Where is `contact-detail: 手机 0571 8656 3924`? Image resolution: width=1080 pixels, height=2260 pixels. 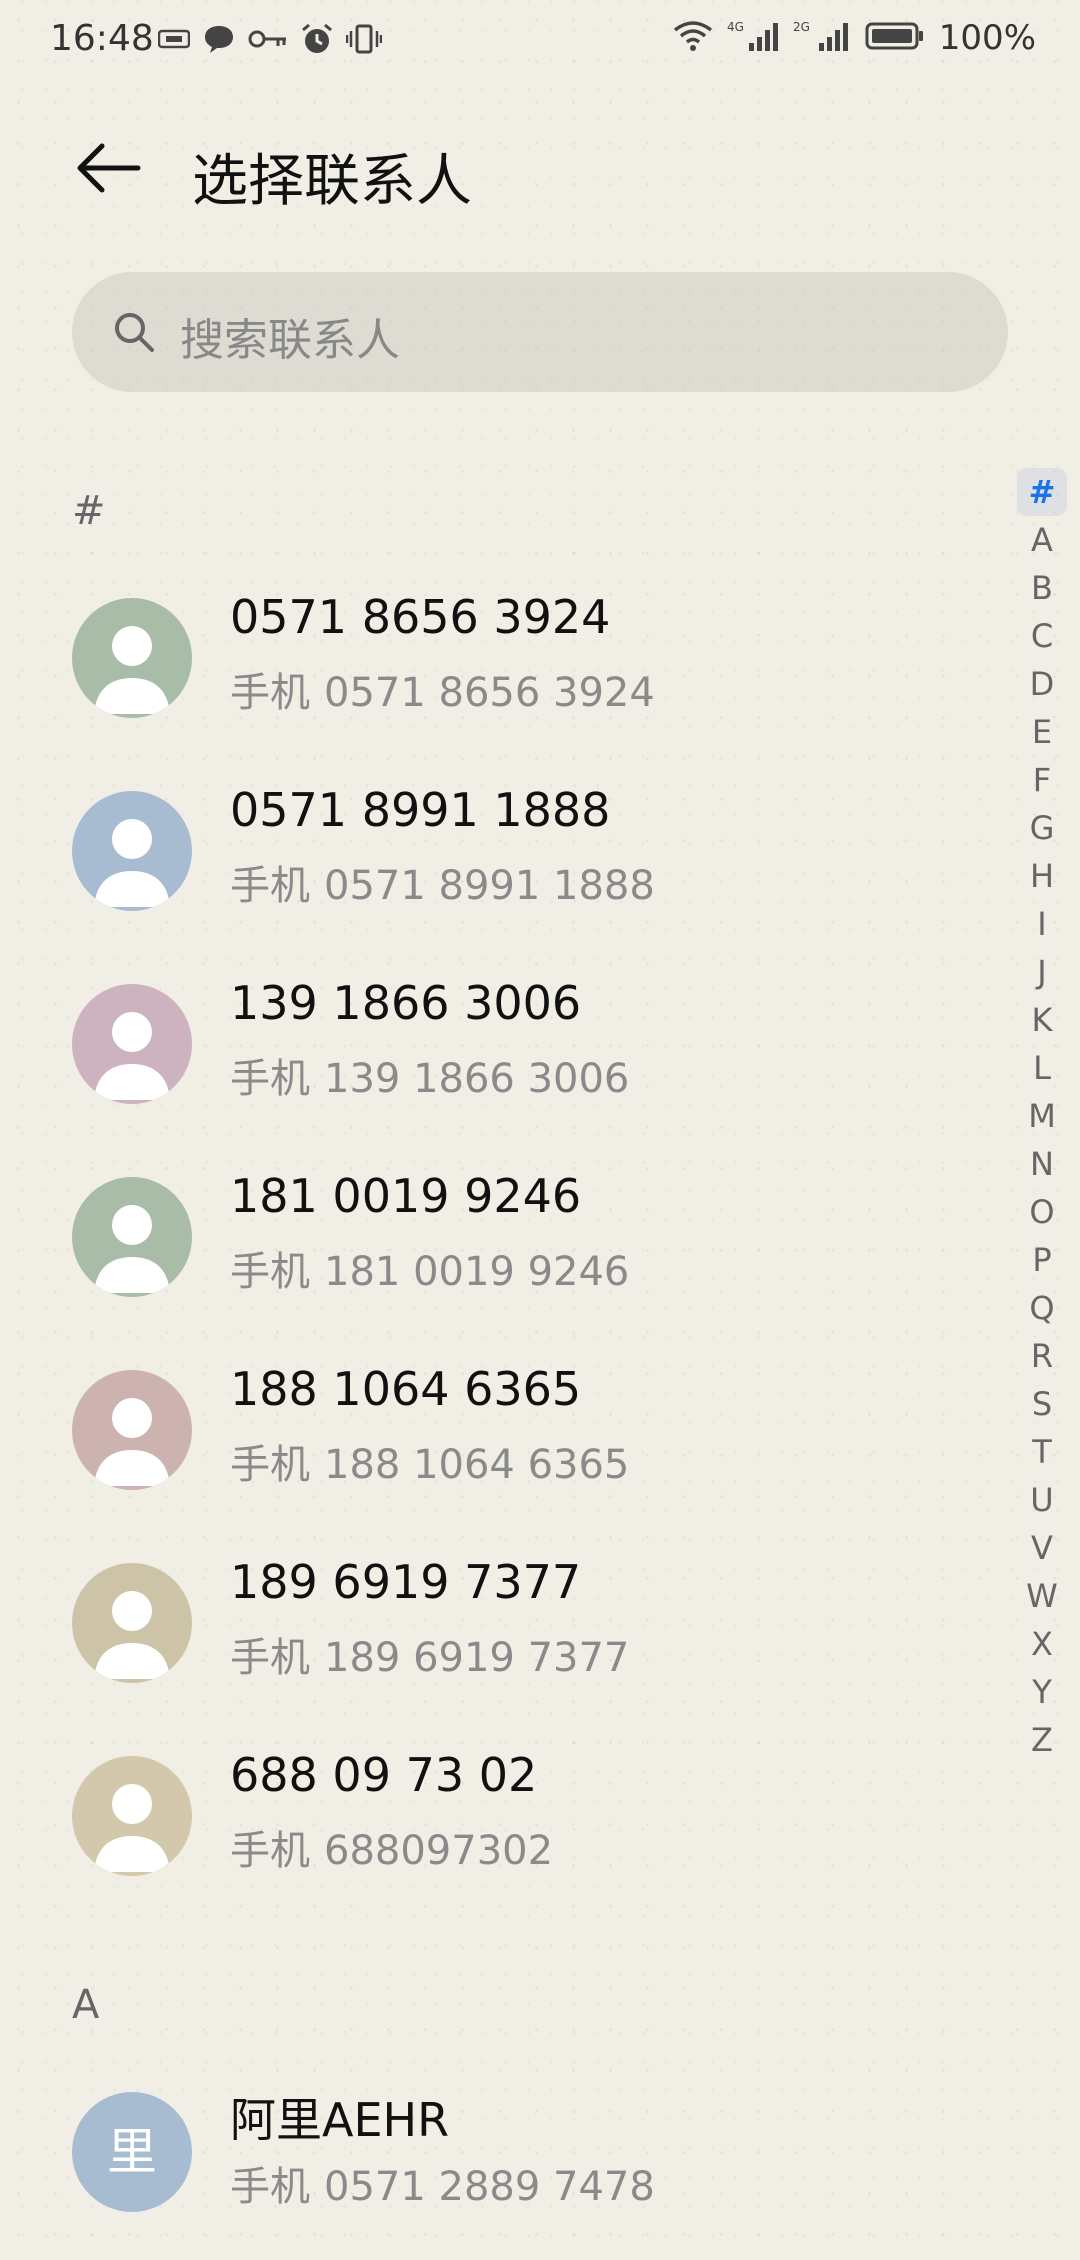
contact-detail: 手机 0571 8656 3924 is located at coordinates (442, 689).